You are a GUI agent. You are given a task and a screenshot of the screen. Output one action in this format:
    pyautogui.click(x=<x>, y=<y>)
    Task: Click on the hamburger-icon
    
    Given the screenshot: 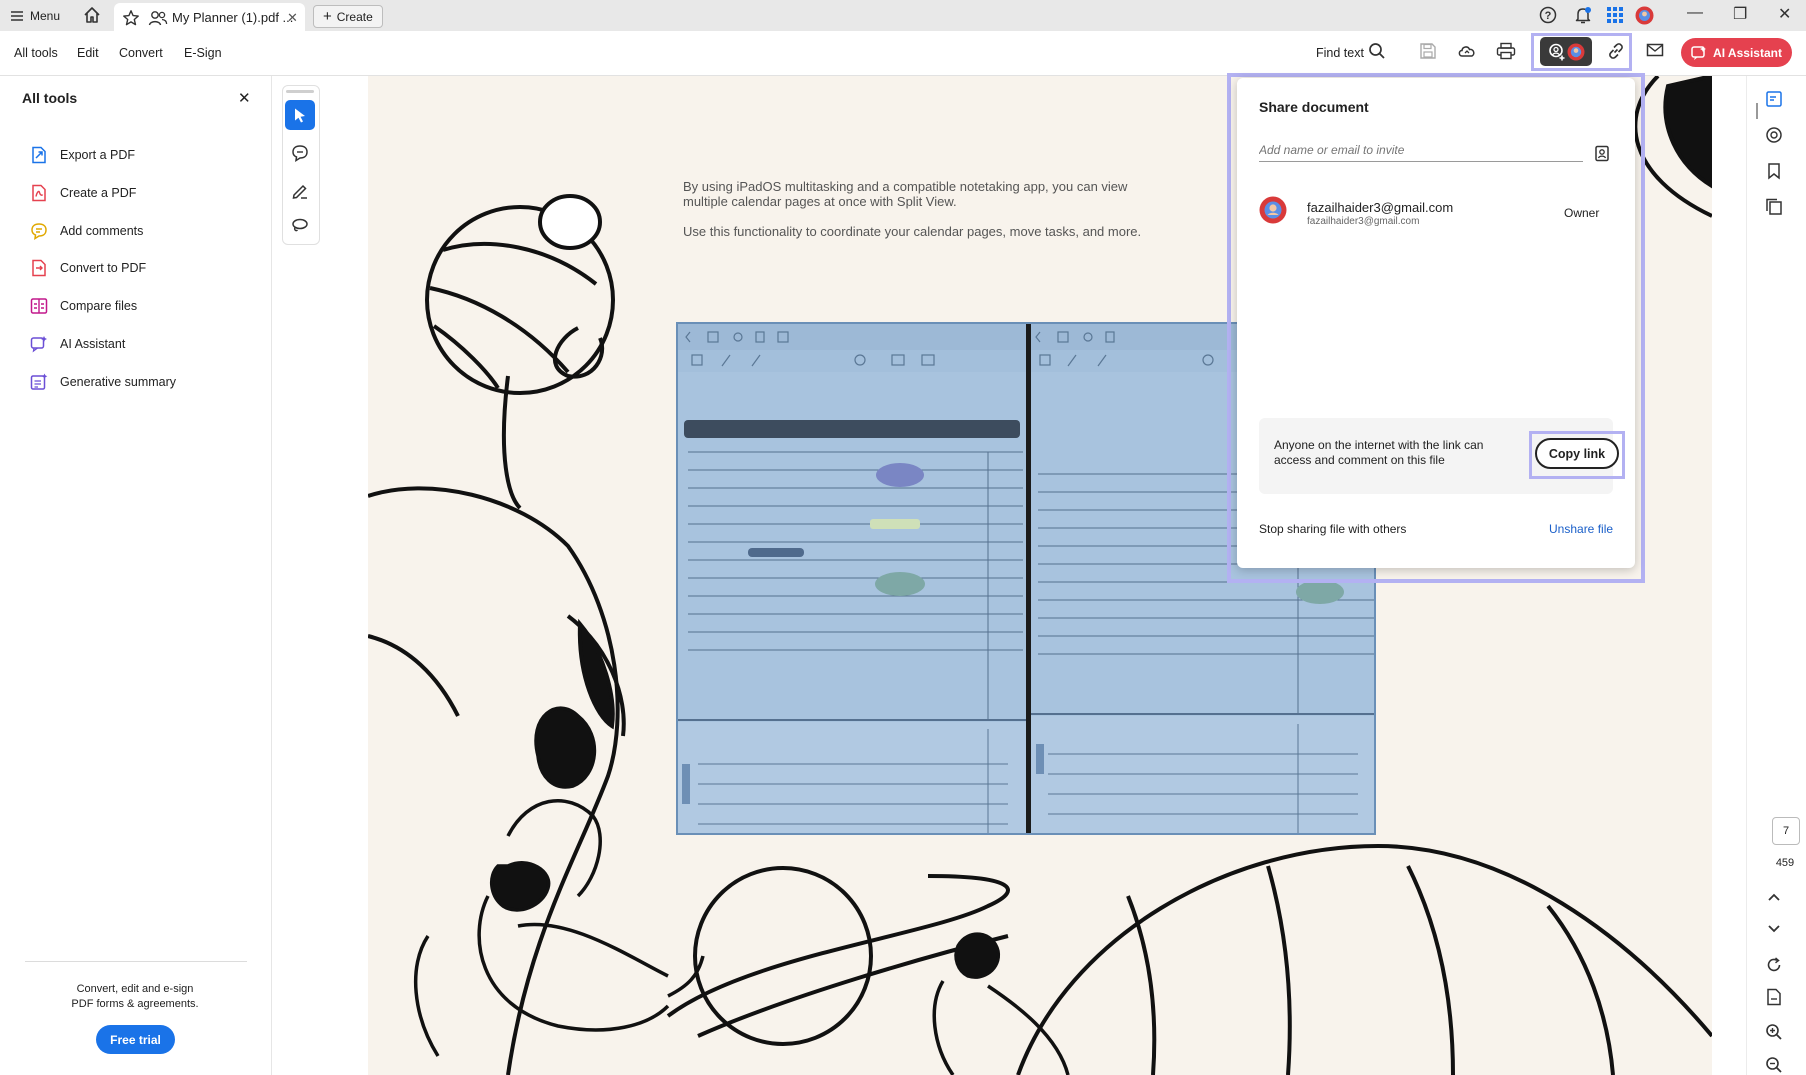 What is the action you would take?
    pyautogui.click(x=17, y=16)
    